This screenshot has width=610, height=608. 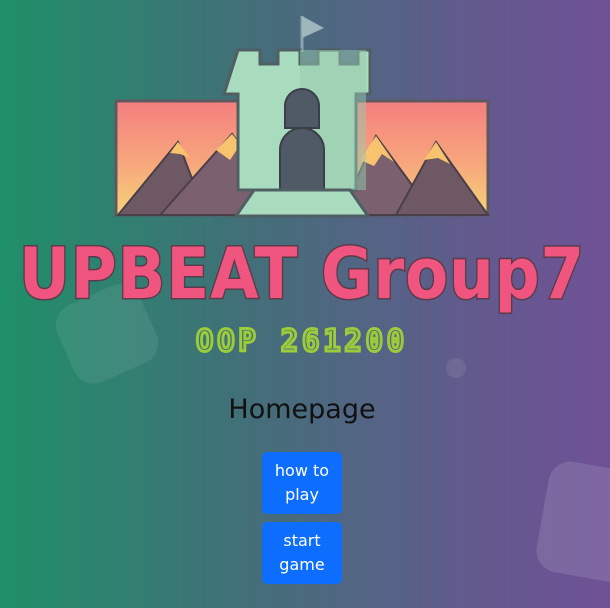 I want to click on castle-icon, so click(x=296, y=117).